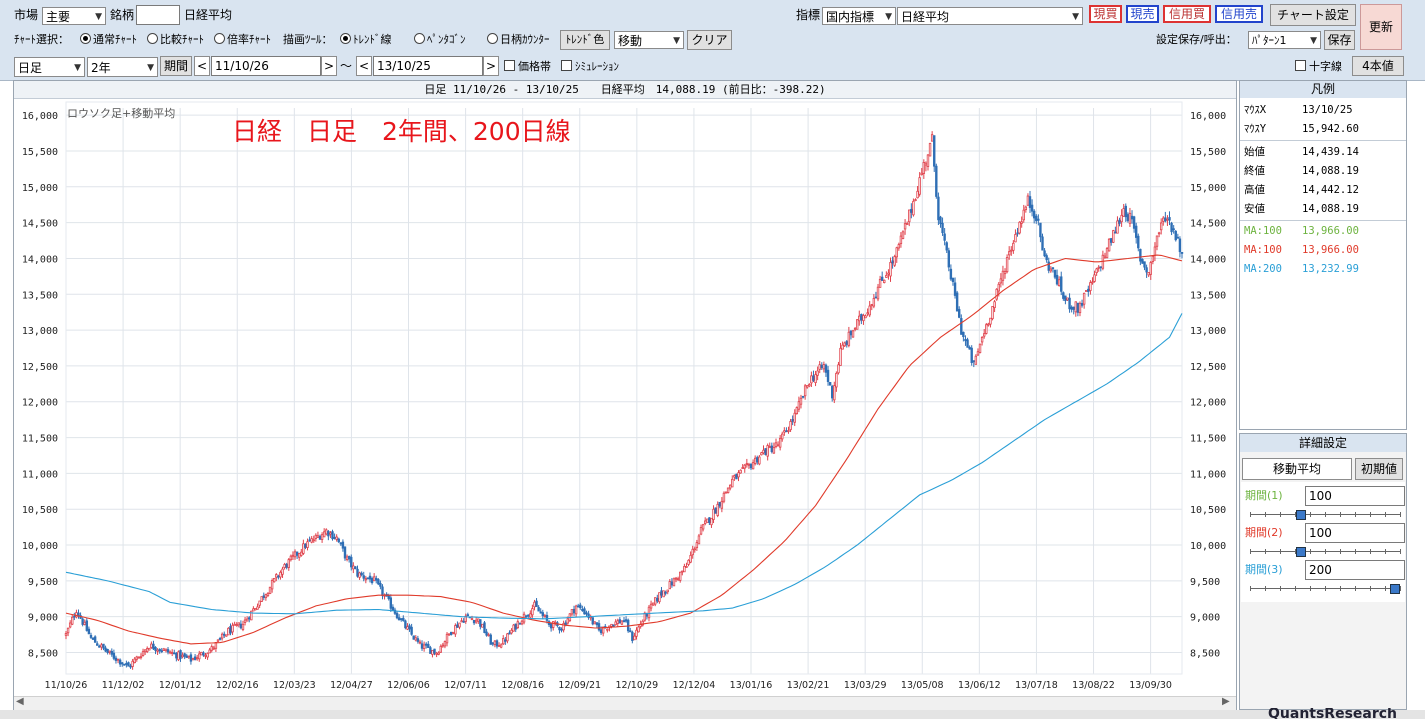 This screenshot has width=1425, height=719. I want to click on y-tick-label: 16,000, so click(40, 116).